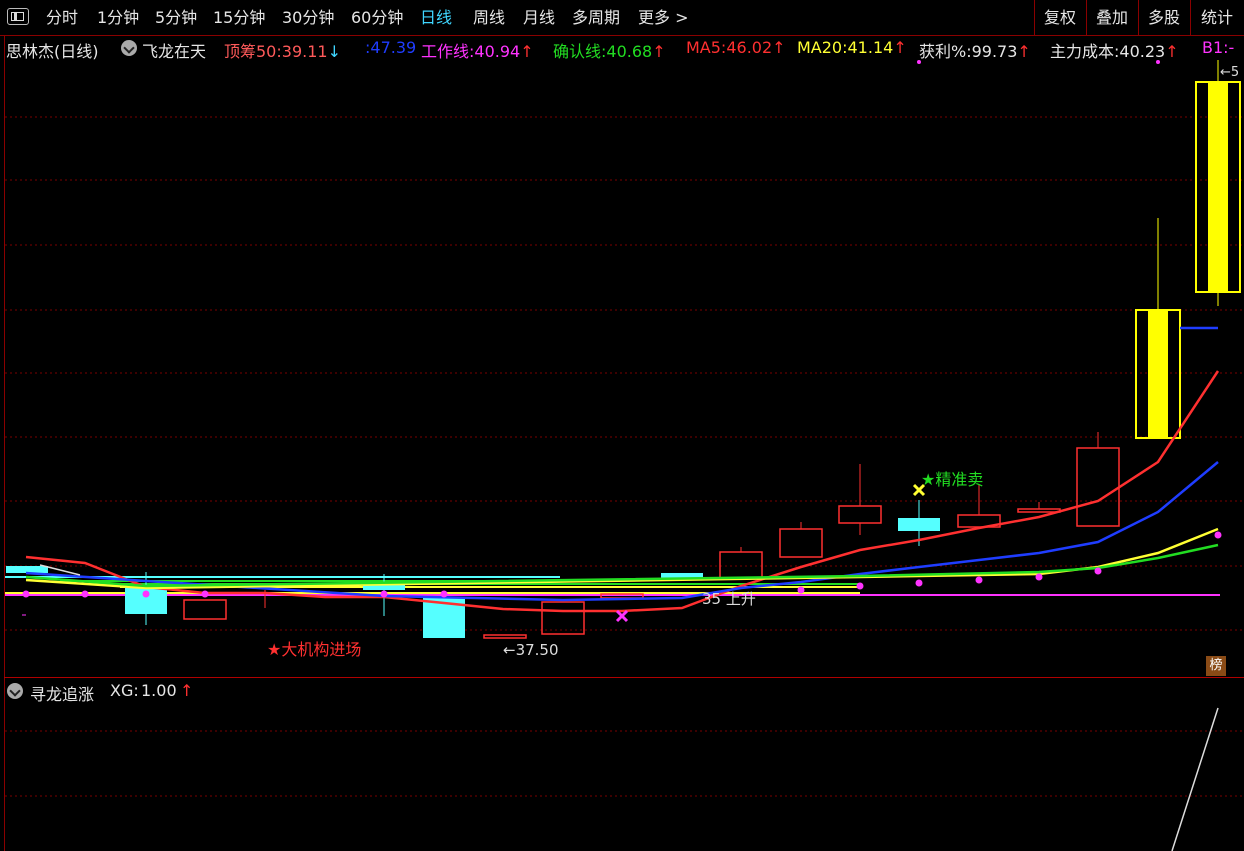 This screenshot has width=1244, height=851. I want to click on period-tab-monthly: 月线, so click(539, 17).